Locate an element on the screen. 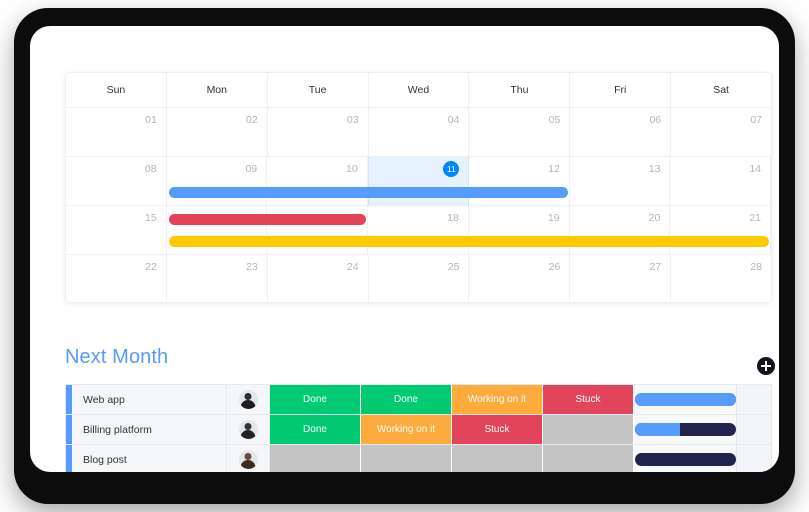  calendar-day-07: 07 is located at coordinates (721, 132).